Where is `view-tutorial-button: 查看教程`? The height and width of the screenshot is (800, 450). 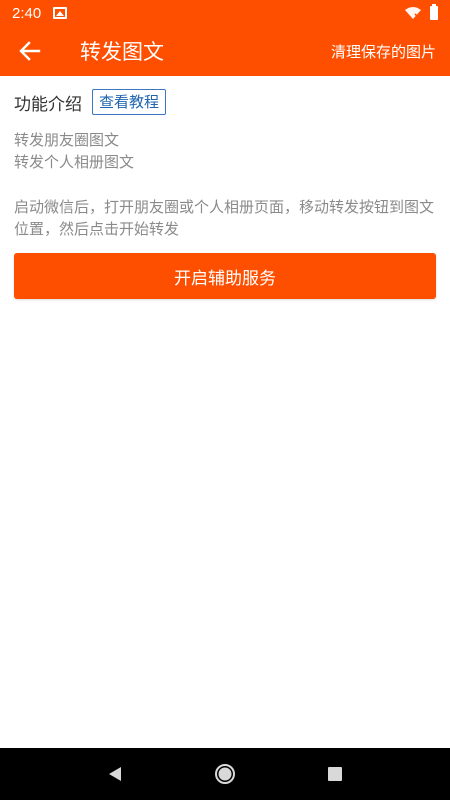
view-tutorial-button: 查看教程 is located at coordinates (129, 102).